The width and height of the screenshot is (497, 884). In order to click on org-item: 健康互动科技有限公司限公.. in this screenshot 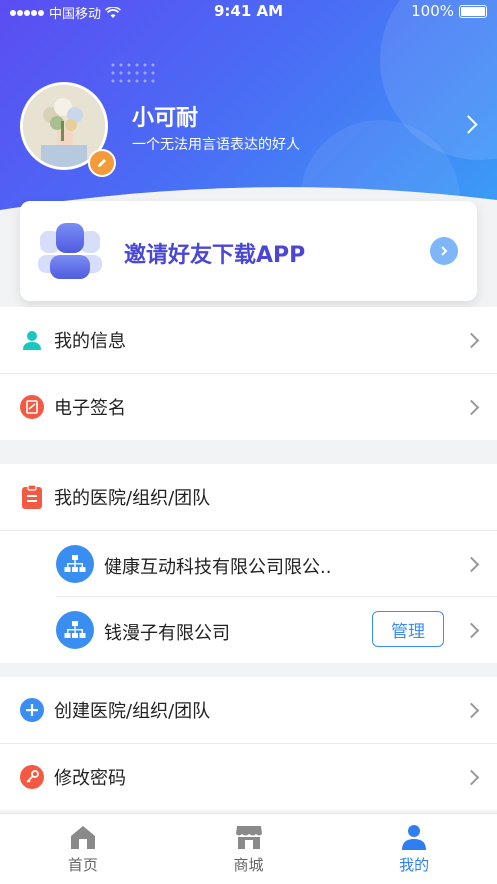, I will do `click(248, 564)`.